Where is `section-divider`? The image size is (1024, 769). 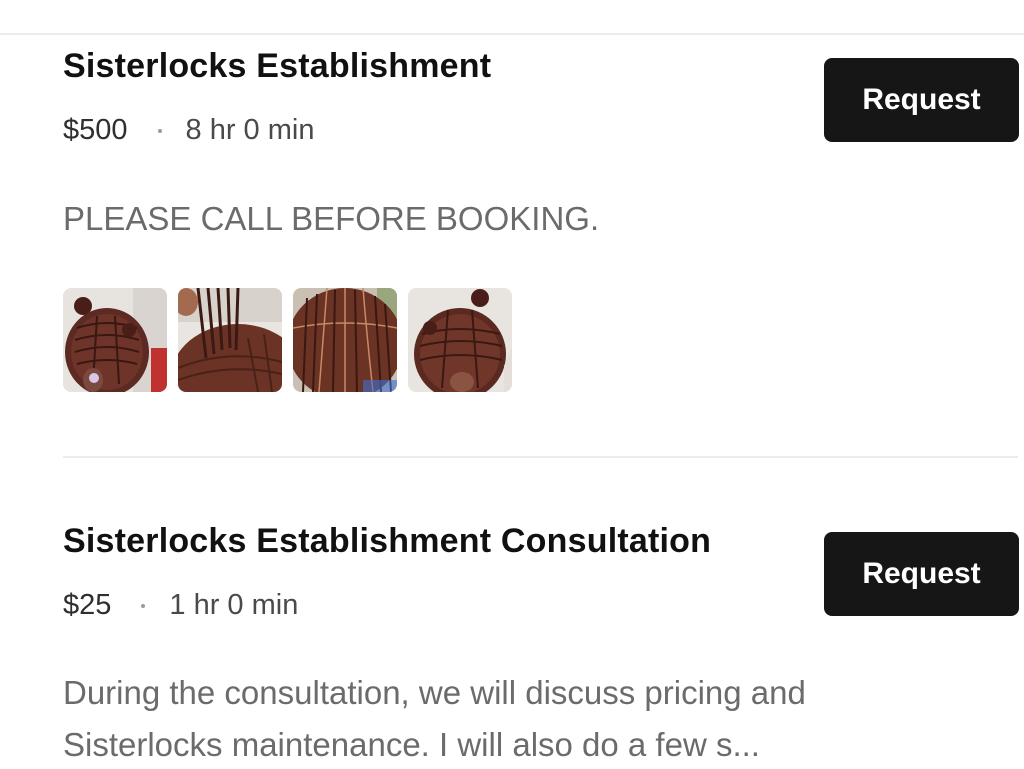
section-divider is located at coordinates (540, 457).